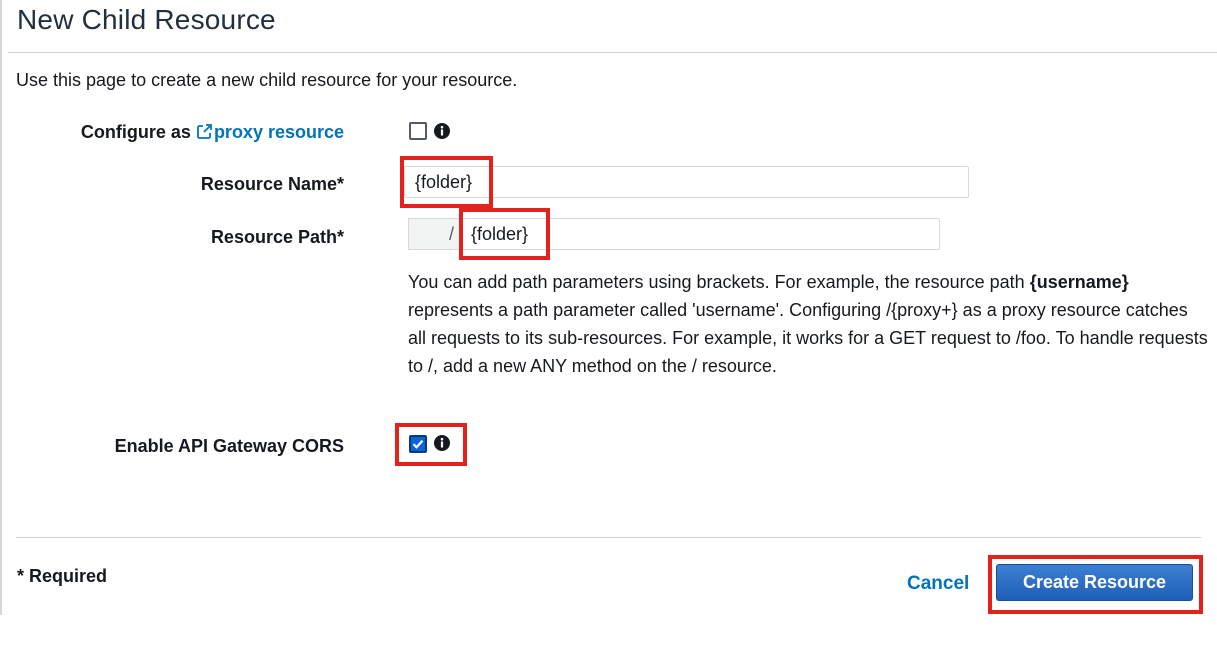 The image size is (1217, 658). What do you see at coordinates (442, 131) in the screenshot?
I see `proxy-info-icon` at bounding box center [442, 131].